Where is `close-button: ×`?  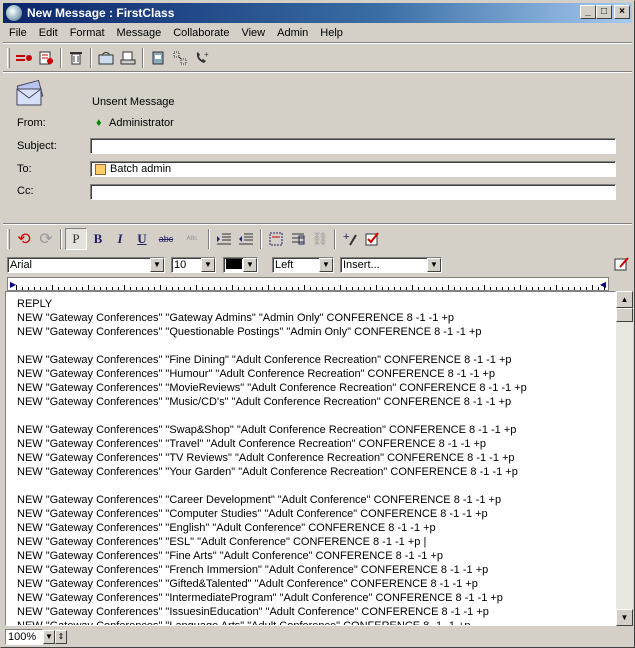 close-button: × is located at coordinates (622, 12).